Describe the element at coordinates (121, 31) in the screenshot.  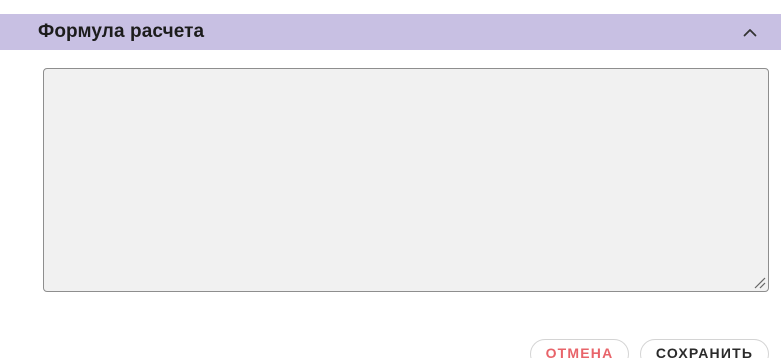
I see `section-title: Формула расчета` at that location.